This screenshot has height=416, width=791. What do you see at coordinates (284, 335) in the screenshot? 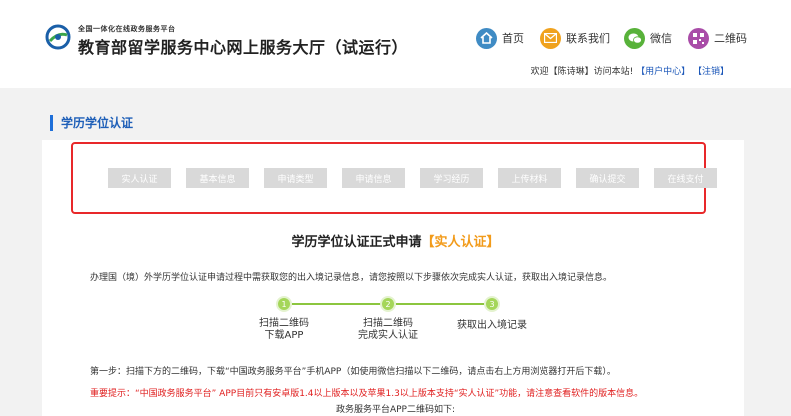
I see `progress-step-label-line: 下载APP` at bounding box center [284, 335].